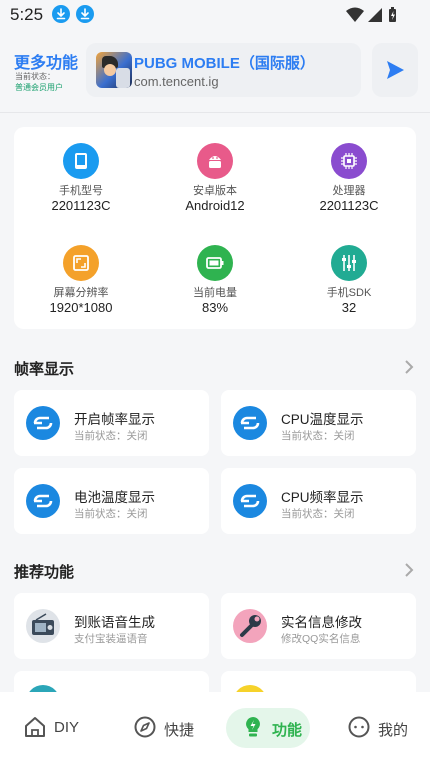 This screenshot has height=764, width=430. What do you see at coordinates (215, 112) in the screenshot?
I see `divider` at bounding box center [215, 112].